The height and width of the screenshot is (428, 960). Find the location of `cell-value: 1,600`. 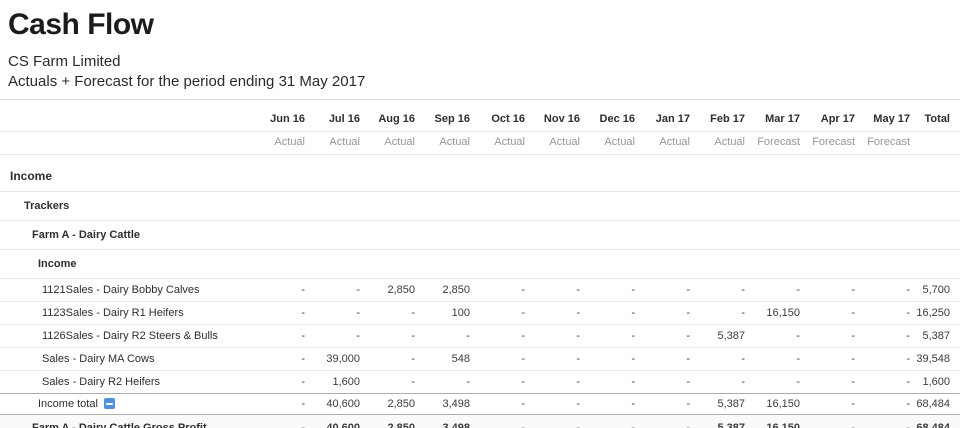

cell-value: 1,600 is located at coordinates (936, 382).